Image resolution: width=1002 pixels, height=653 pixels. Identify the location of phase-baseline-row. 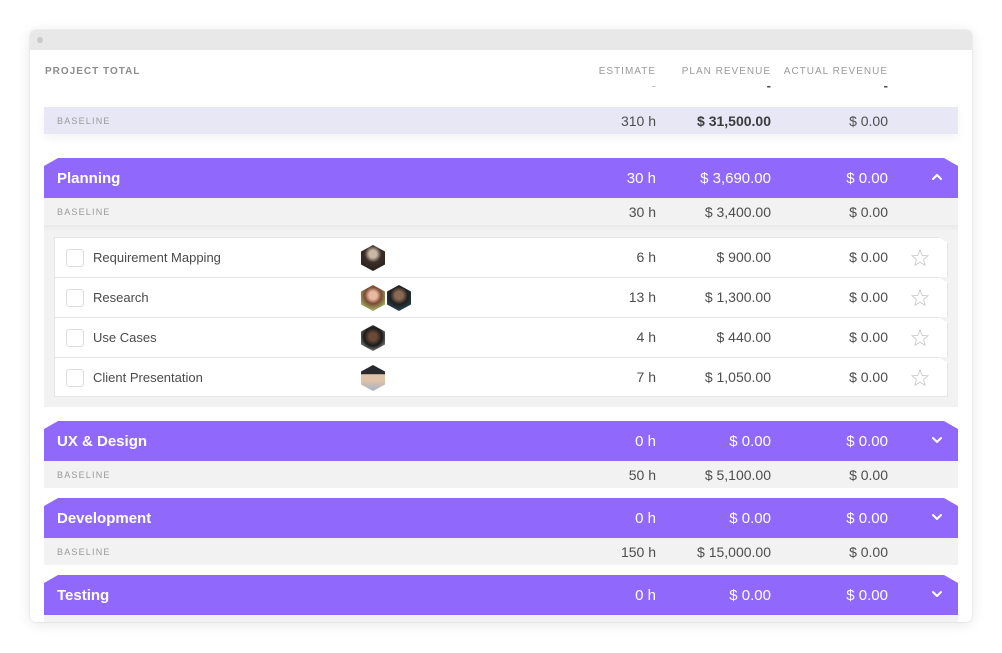
(501, 618).